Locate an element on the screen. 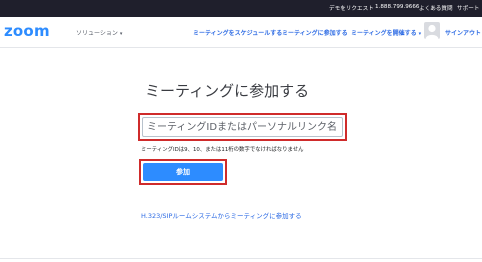  solutions-label: ソリューション is located at coordinates (97, 33).